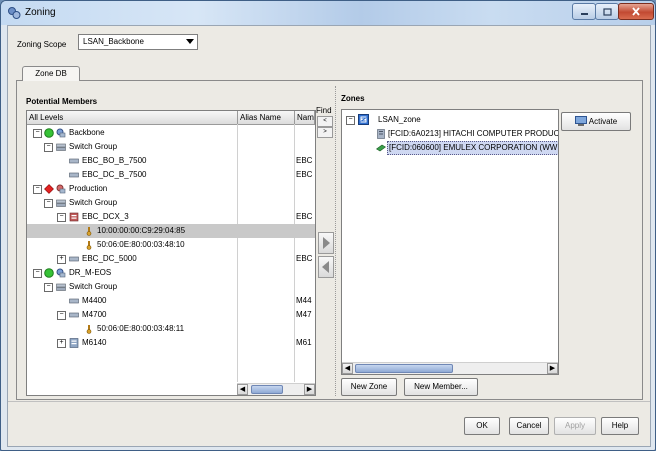  I want to click on find-label: Find, so click(324, 110).